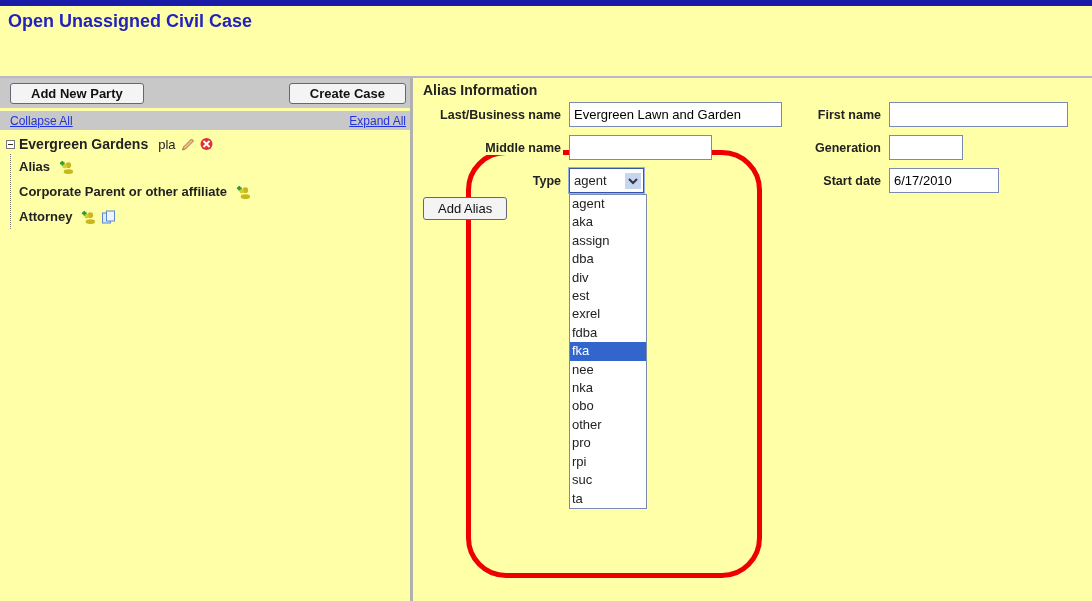 This screenshot has height=601, width=1092. Describe the element at coordinates (848, 147) in the screenshot. I see `field-label: Generation` at that location.